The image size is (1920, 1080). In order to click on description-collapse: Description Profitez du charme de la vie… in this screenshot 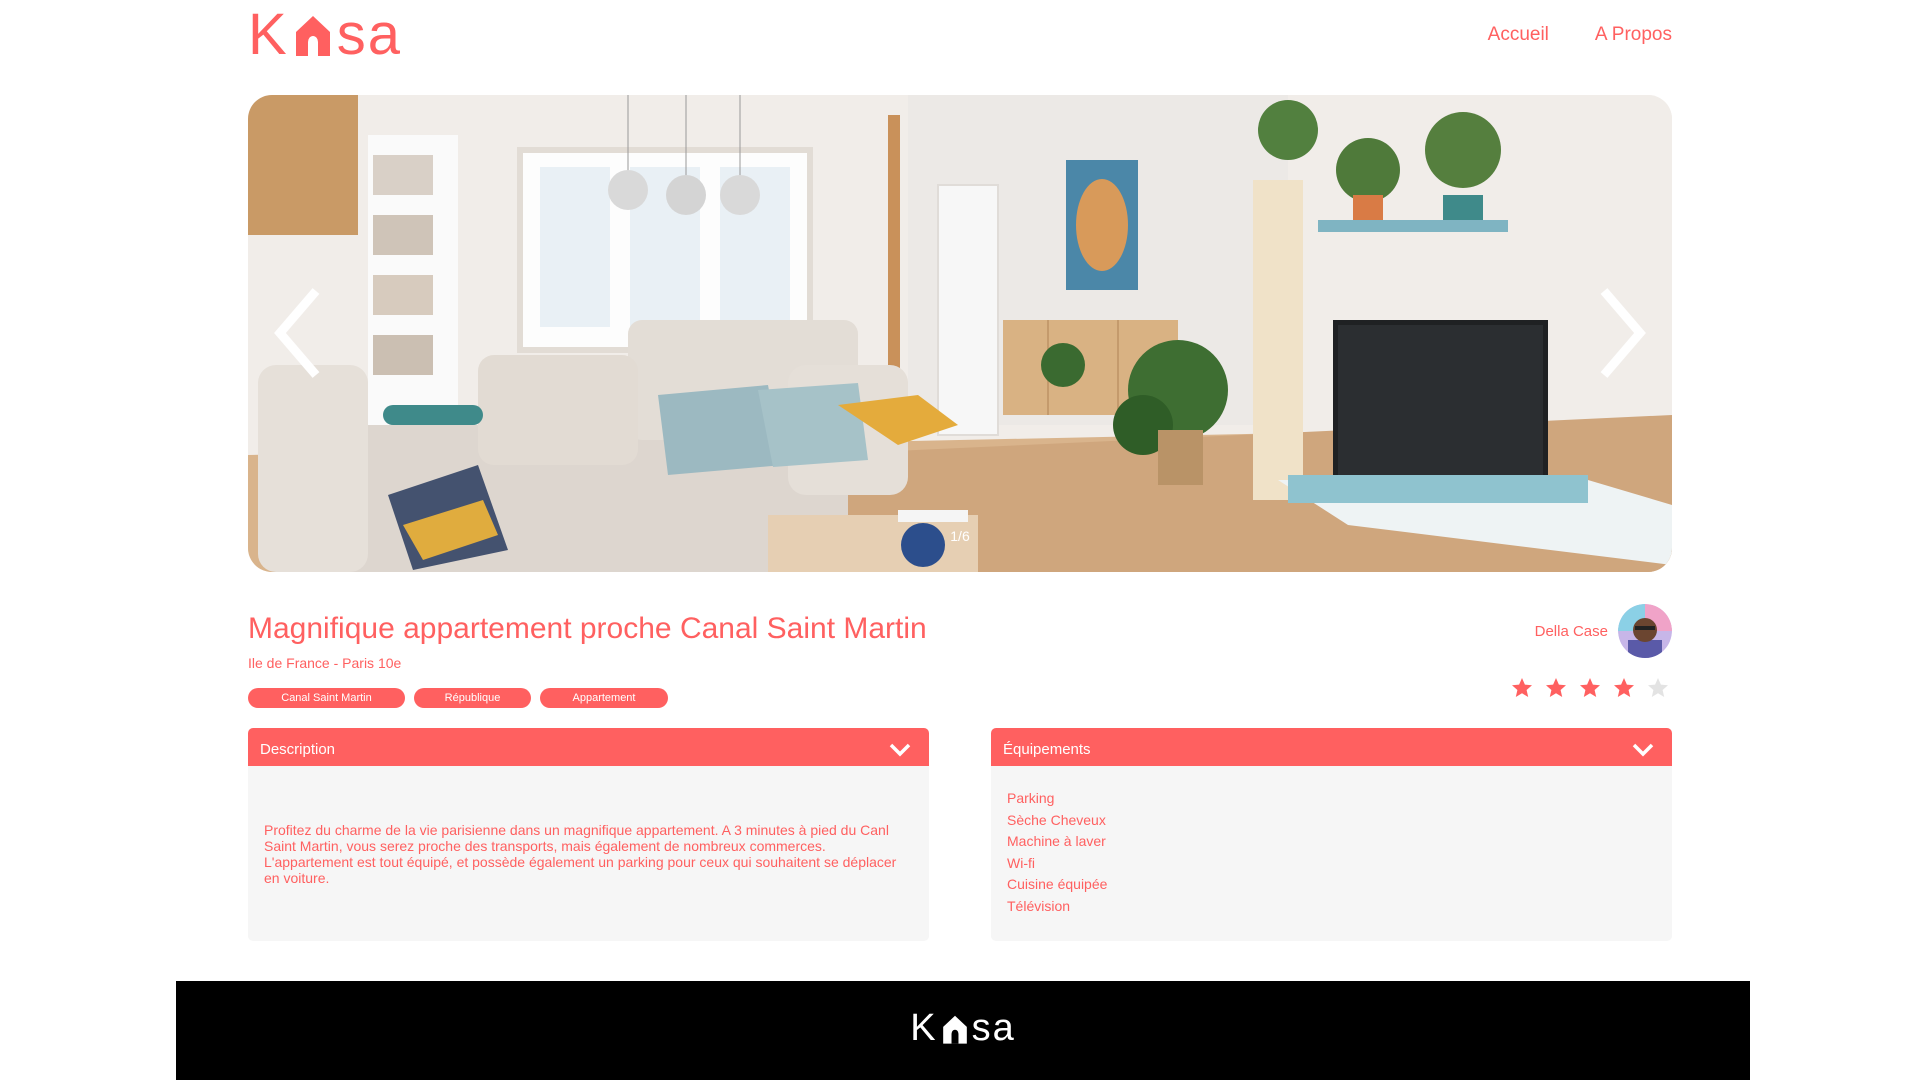, I will do `click(588, 834)`.